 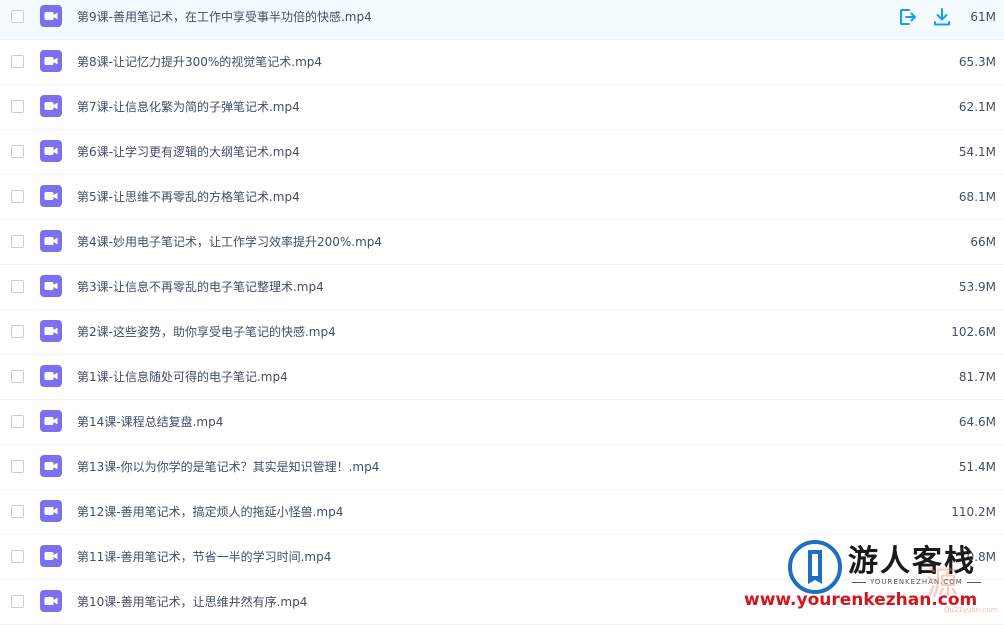 What do you see at coordinates (502, 197) in the screenshot?
I see `file-row: 第5课-让思维不再零乱的方格笔记术.mp4 68.1M` at bounding box center [502, 197].